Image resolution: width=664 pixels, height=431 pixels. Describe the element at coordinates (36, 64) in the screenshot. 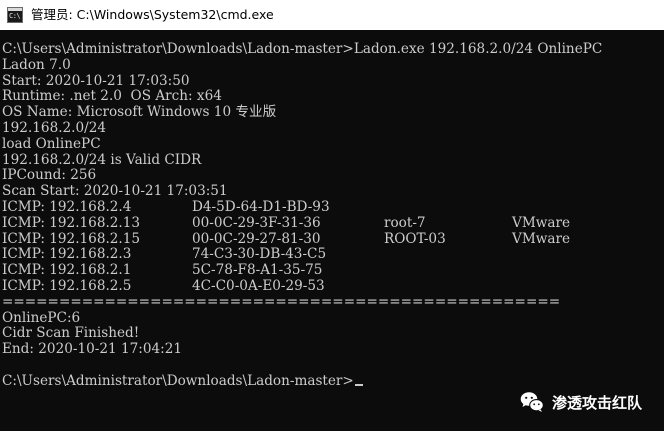

I see `console-line: Ladon 7.0` at that location.